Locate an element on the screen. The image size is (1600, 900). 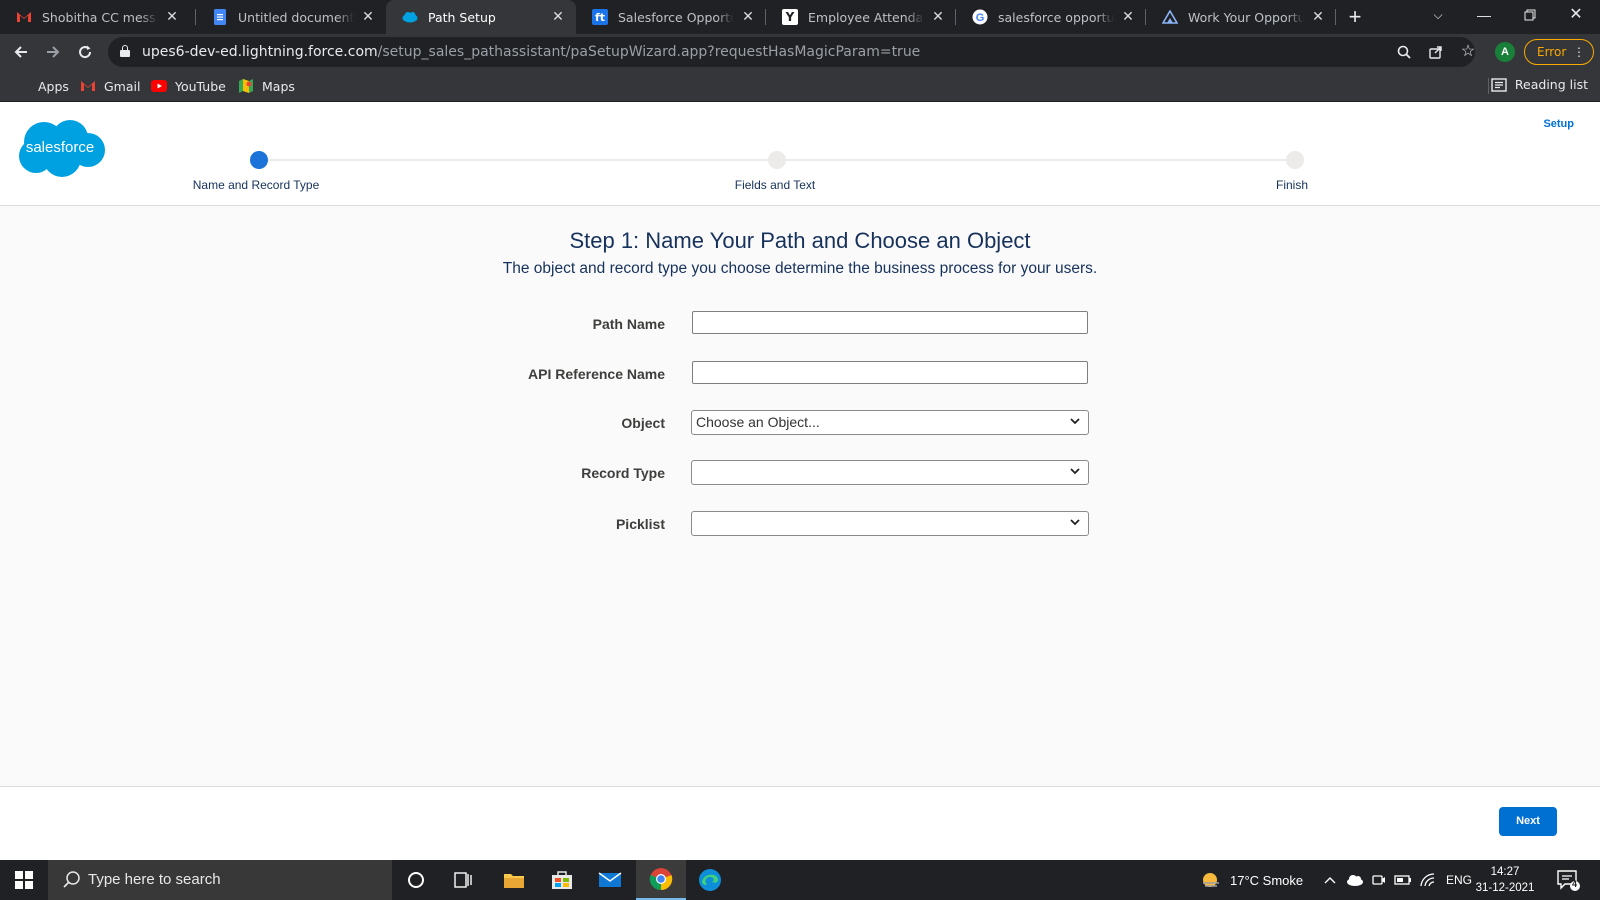
minimize-button: — is located at coordinates (1484, 15).